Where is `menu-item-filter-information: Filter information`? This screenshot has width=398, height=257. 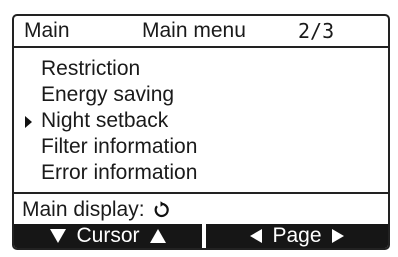 menu-item-filter-information: Filter information is located at coordinates (201, 147).